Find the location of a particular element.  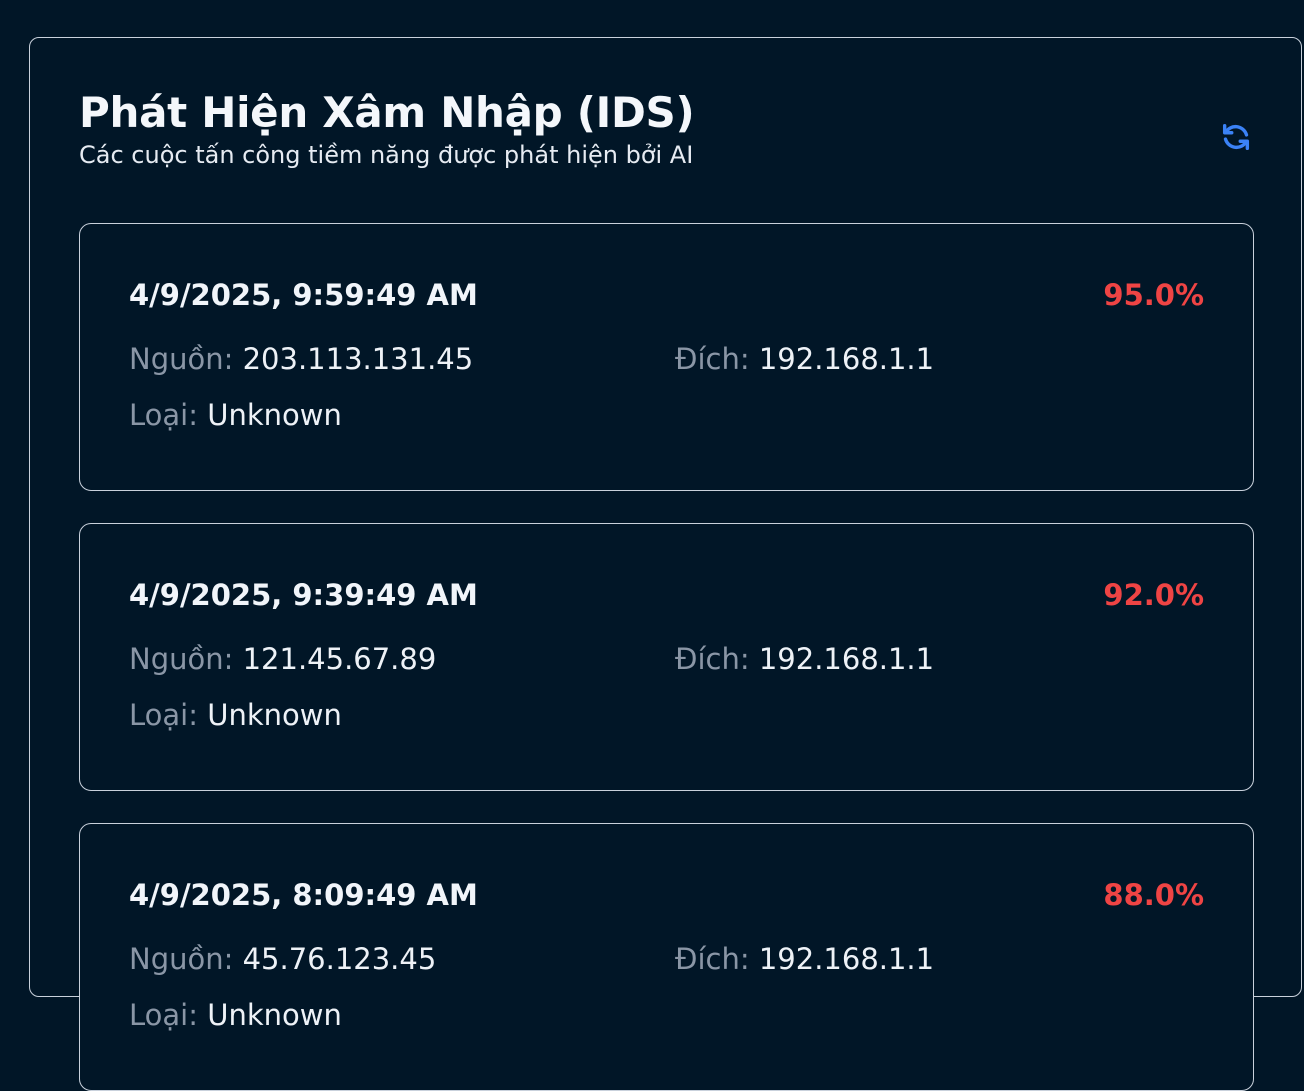

source-value: 203.113.131.45 is located at coordinates (358, 359).